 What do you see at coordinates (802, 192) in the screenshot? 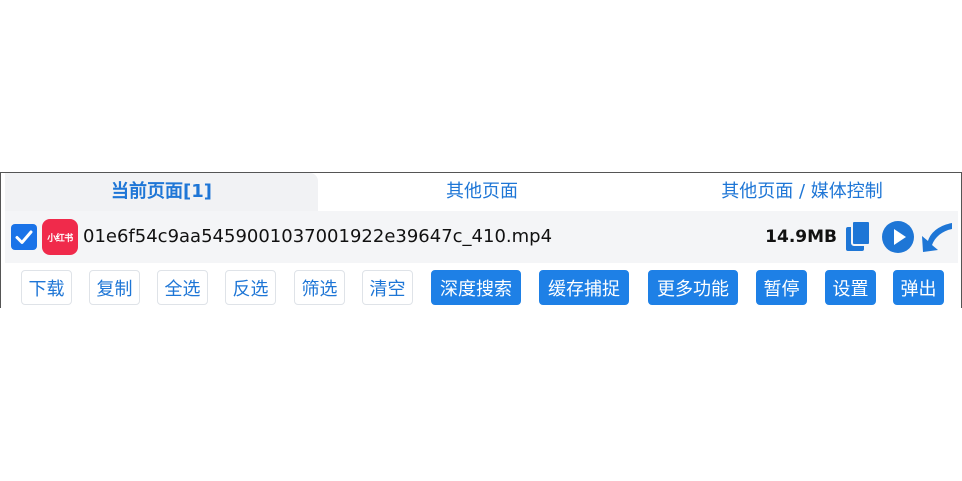
I see `tab-other-pages-media-control: 其他页面 / 媒体控制` at bounding box center [802, 192].